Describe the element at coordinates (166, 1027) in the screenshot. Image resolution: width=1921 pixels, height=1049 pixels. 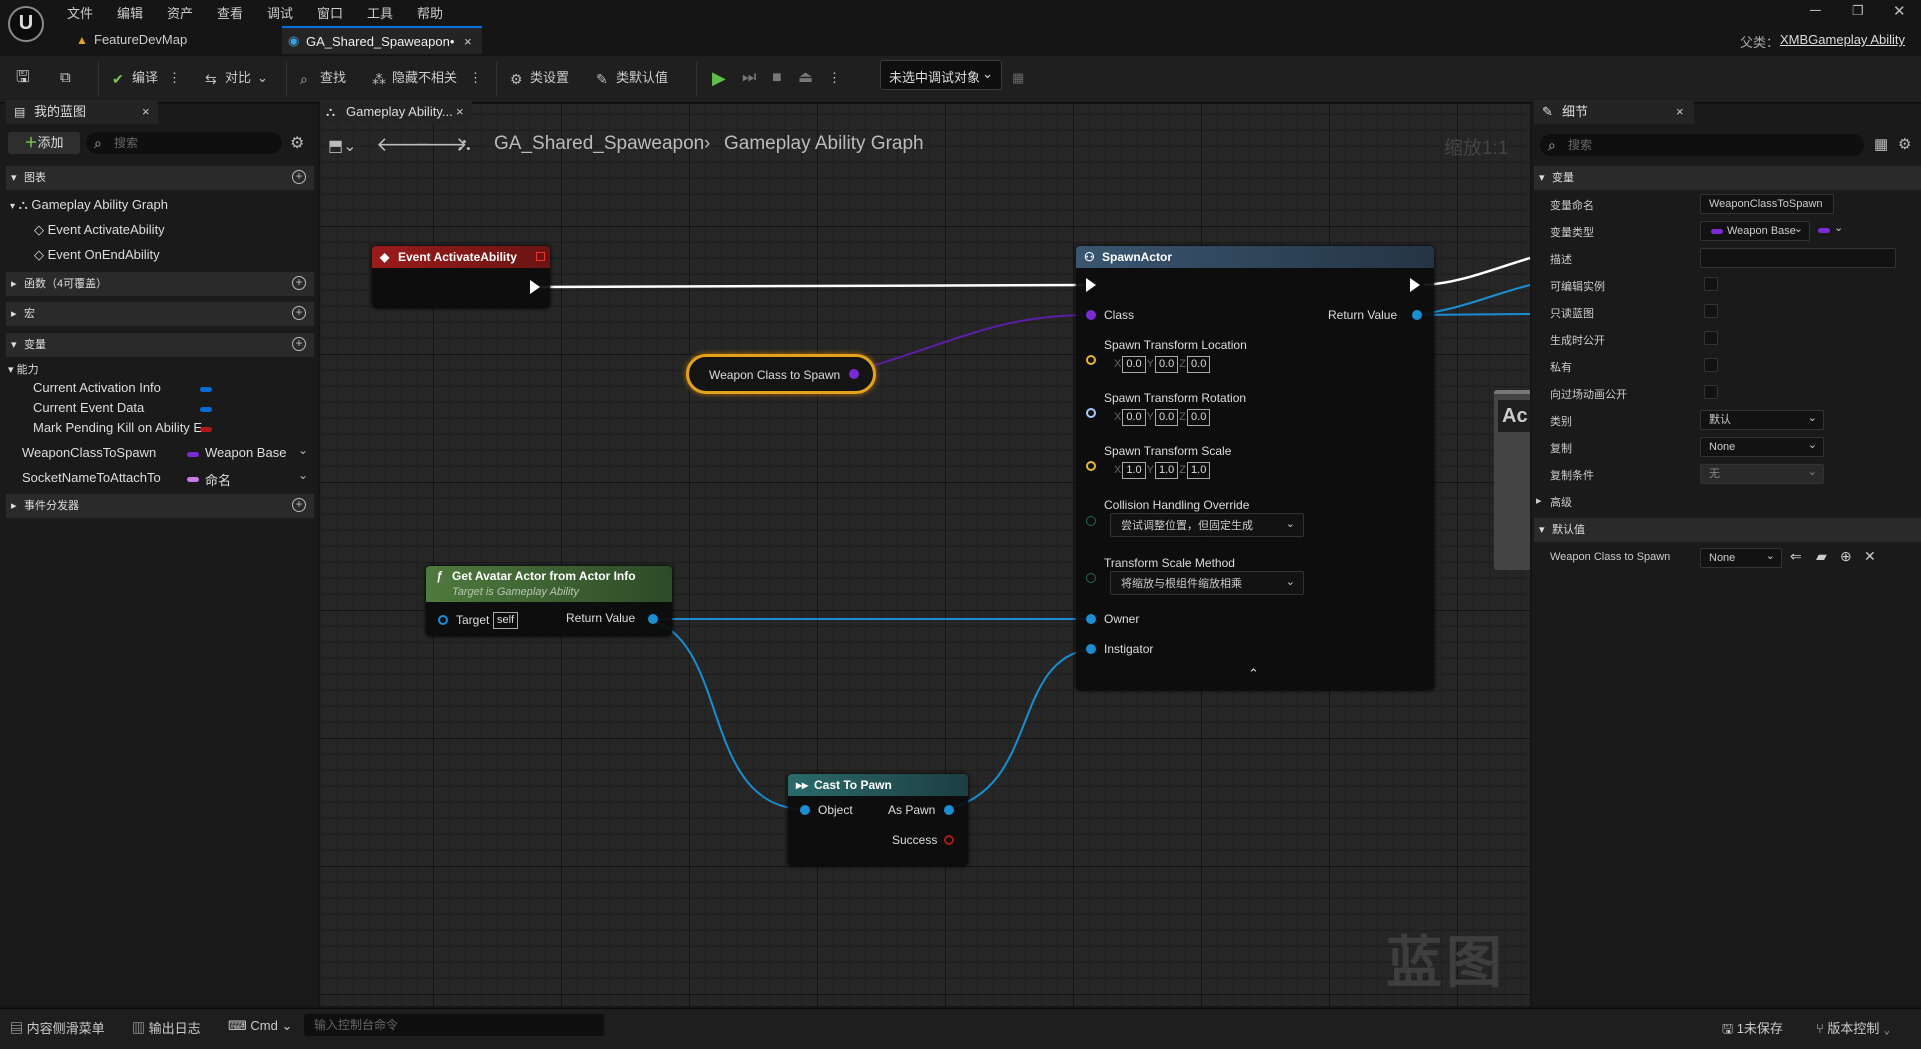
I see `output-log-button: ▥ 输出日志` at that location.